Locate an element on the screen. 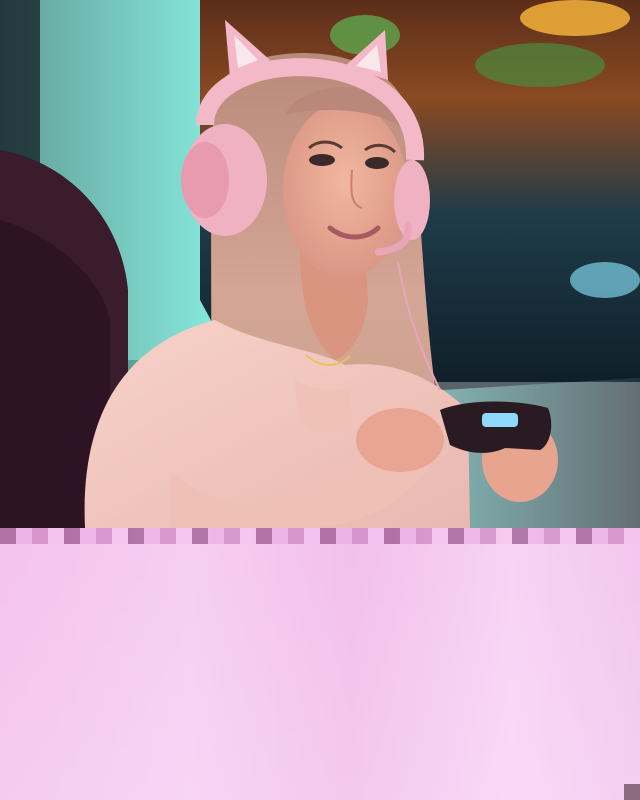 The height and width of the screenshot is (800, 640). game-controller-icon is located at coordinates (496, 427).